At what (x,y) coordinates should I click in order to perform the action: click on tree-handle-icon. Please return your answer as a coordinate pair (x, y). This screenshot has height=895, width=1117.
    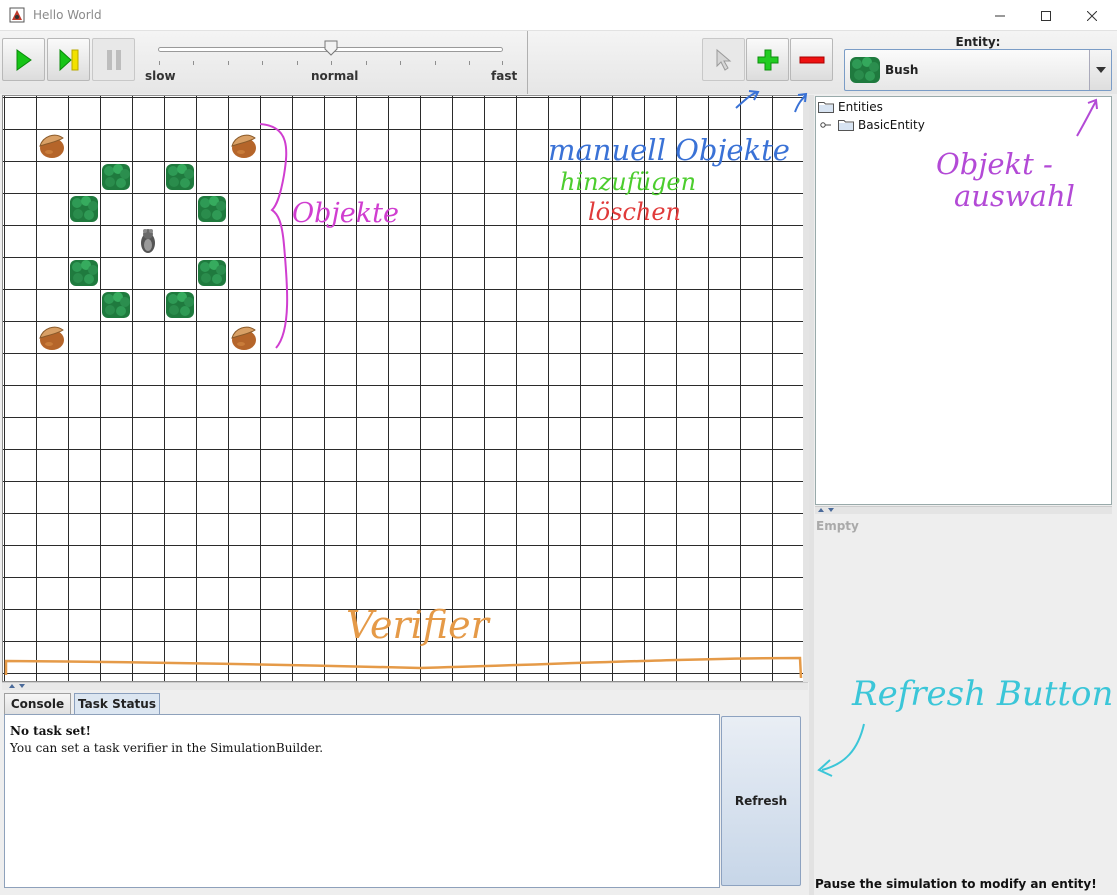
    Looking at the image, I should click on (826, 125).